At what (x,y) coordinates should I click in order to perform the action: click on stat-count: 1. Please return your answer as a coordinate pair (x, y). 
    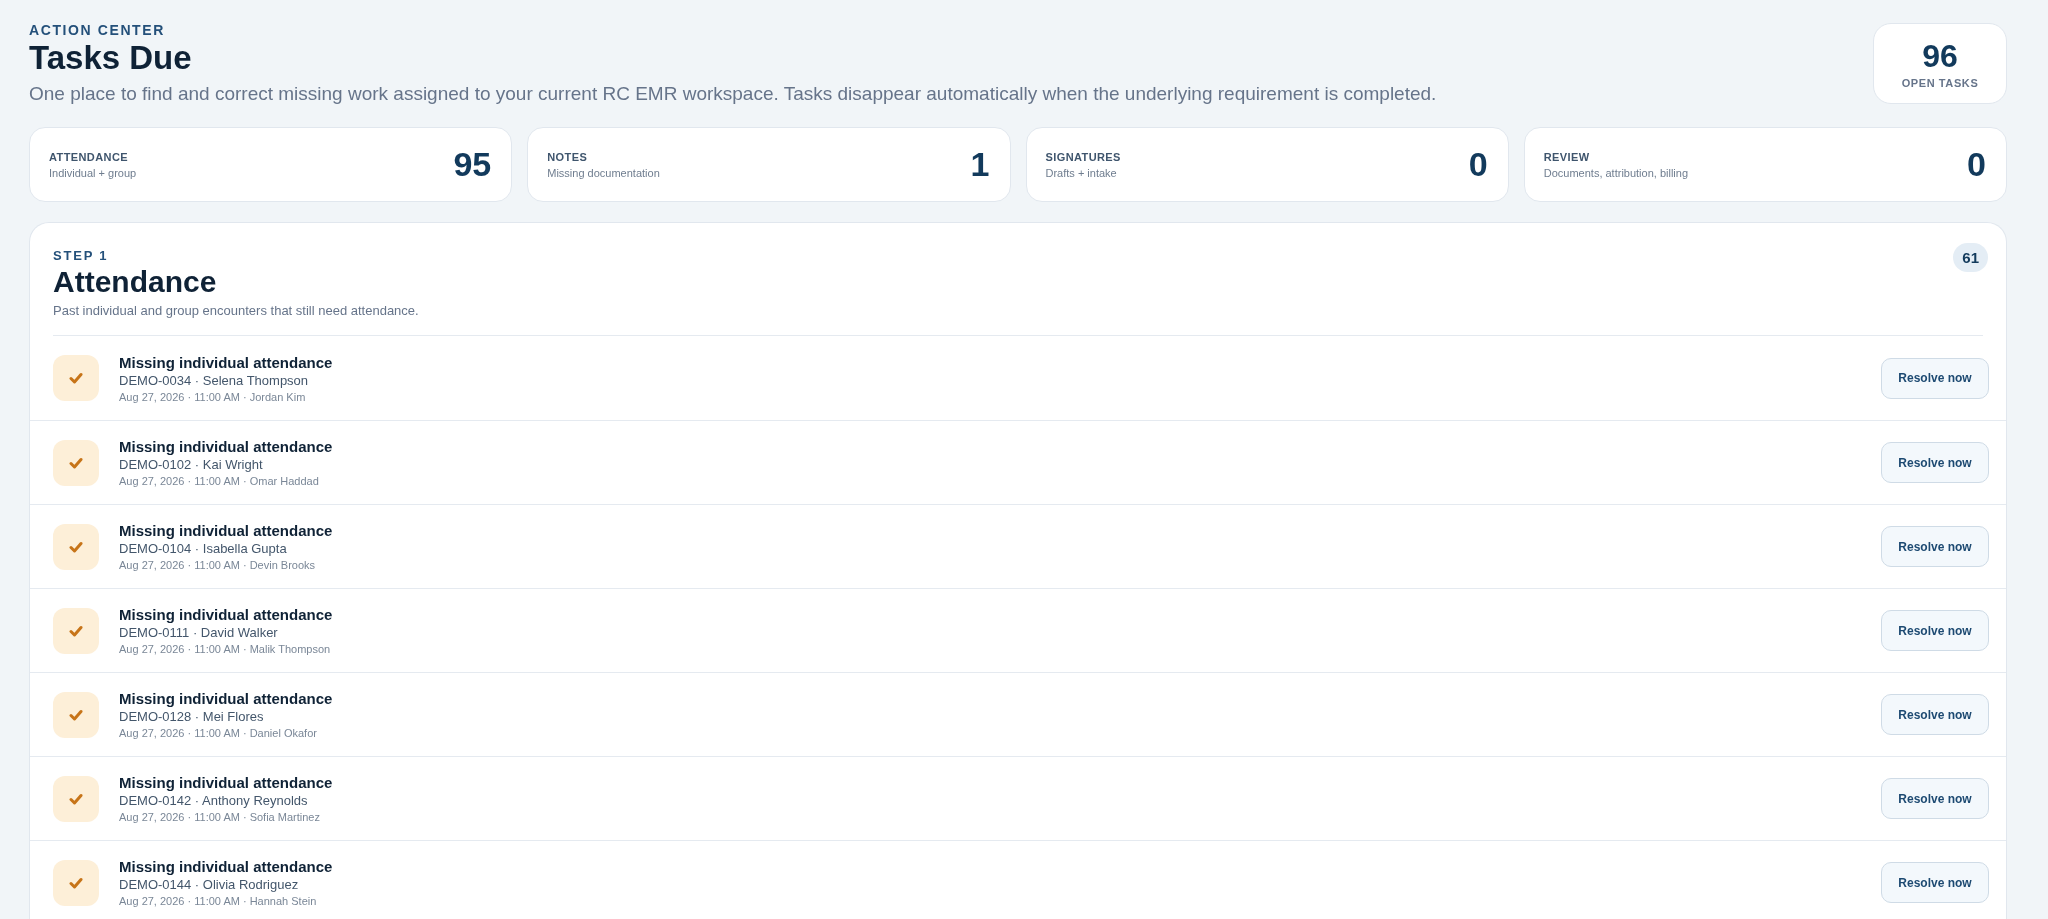
    Looking at the image, I should click on (980, 164).